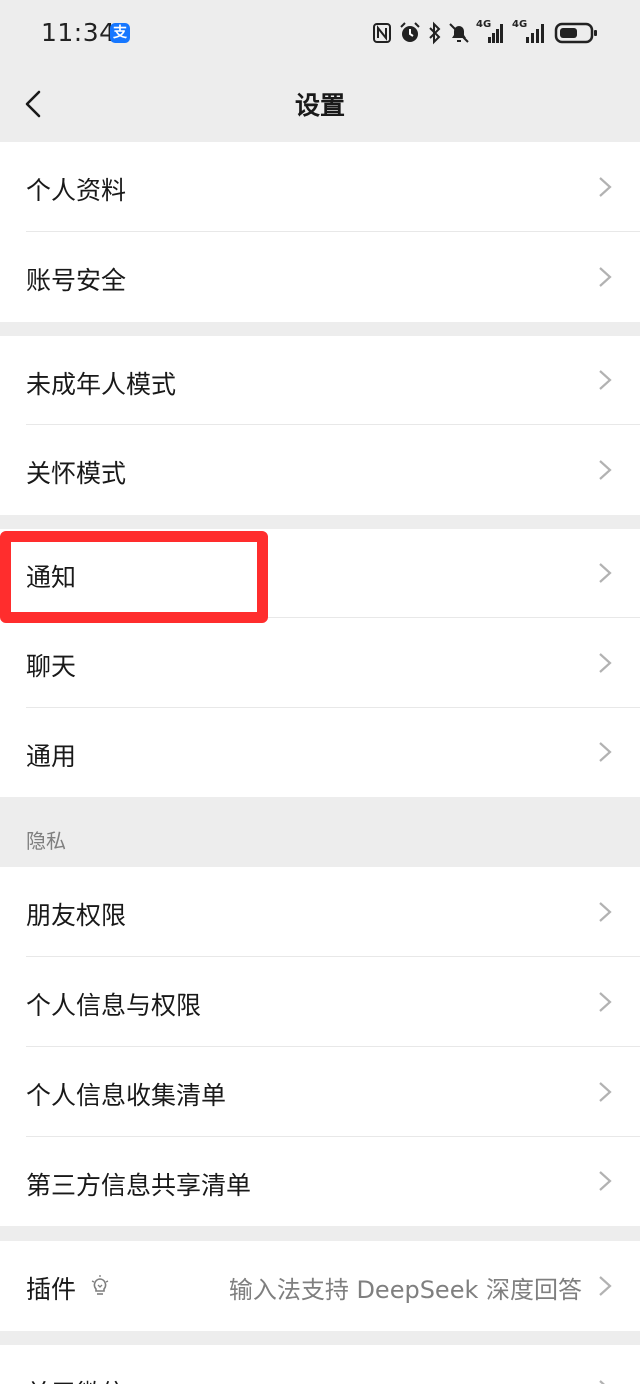 This screenshot has width=640, height=1384. What do you see at coordinates (76, 473) in the screenshot?
I see `settings-item-label: 关怀模式` at bounding box center [76, 473].